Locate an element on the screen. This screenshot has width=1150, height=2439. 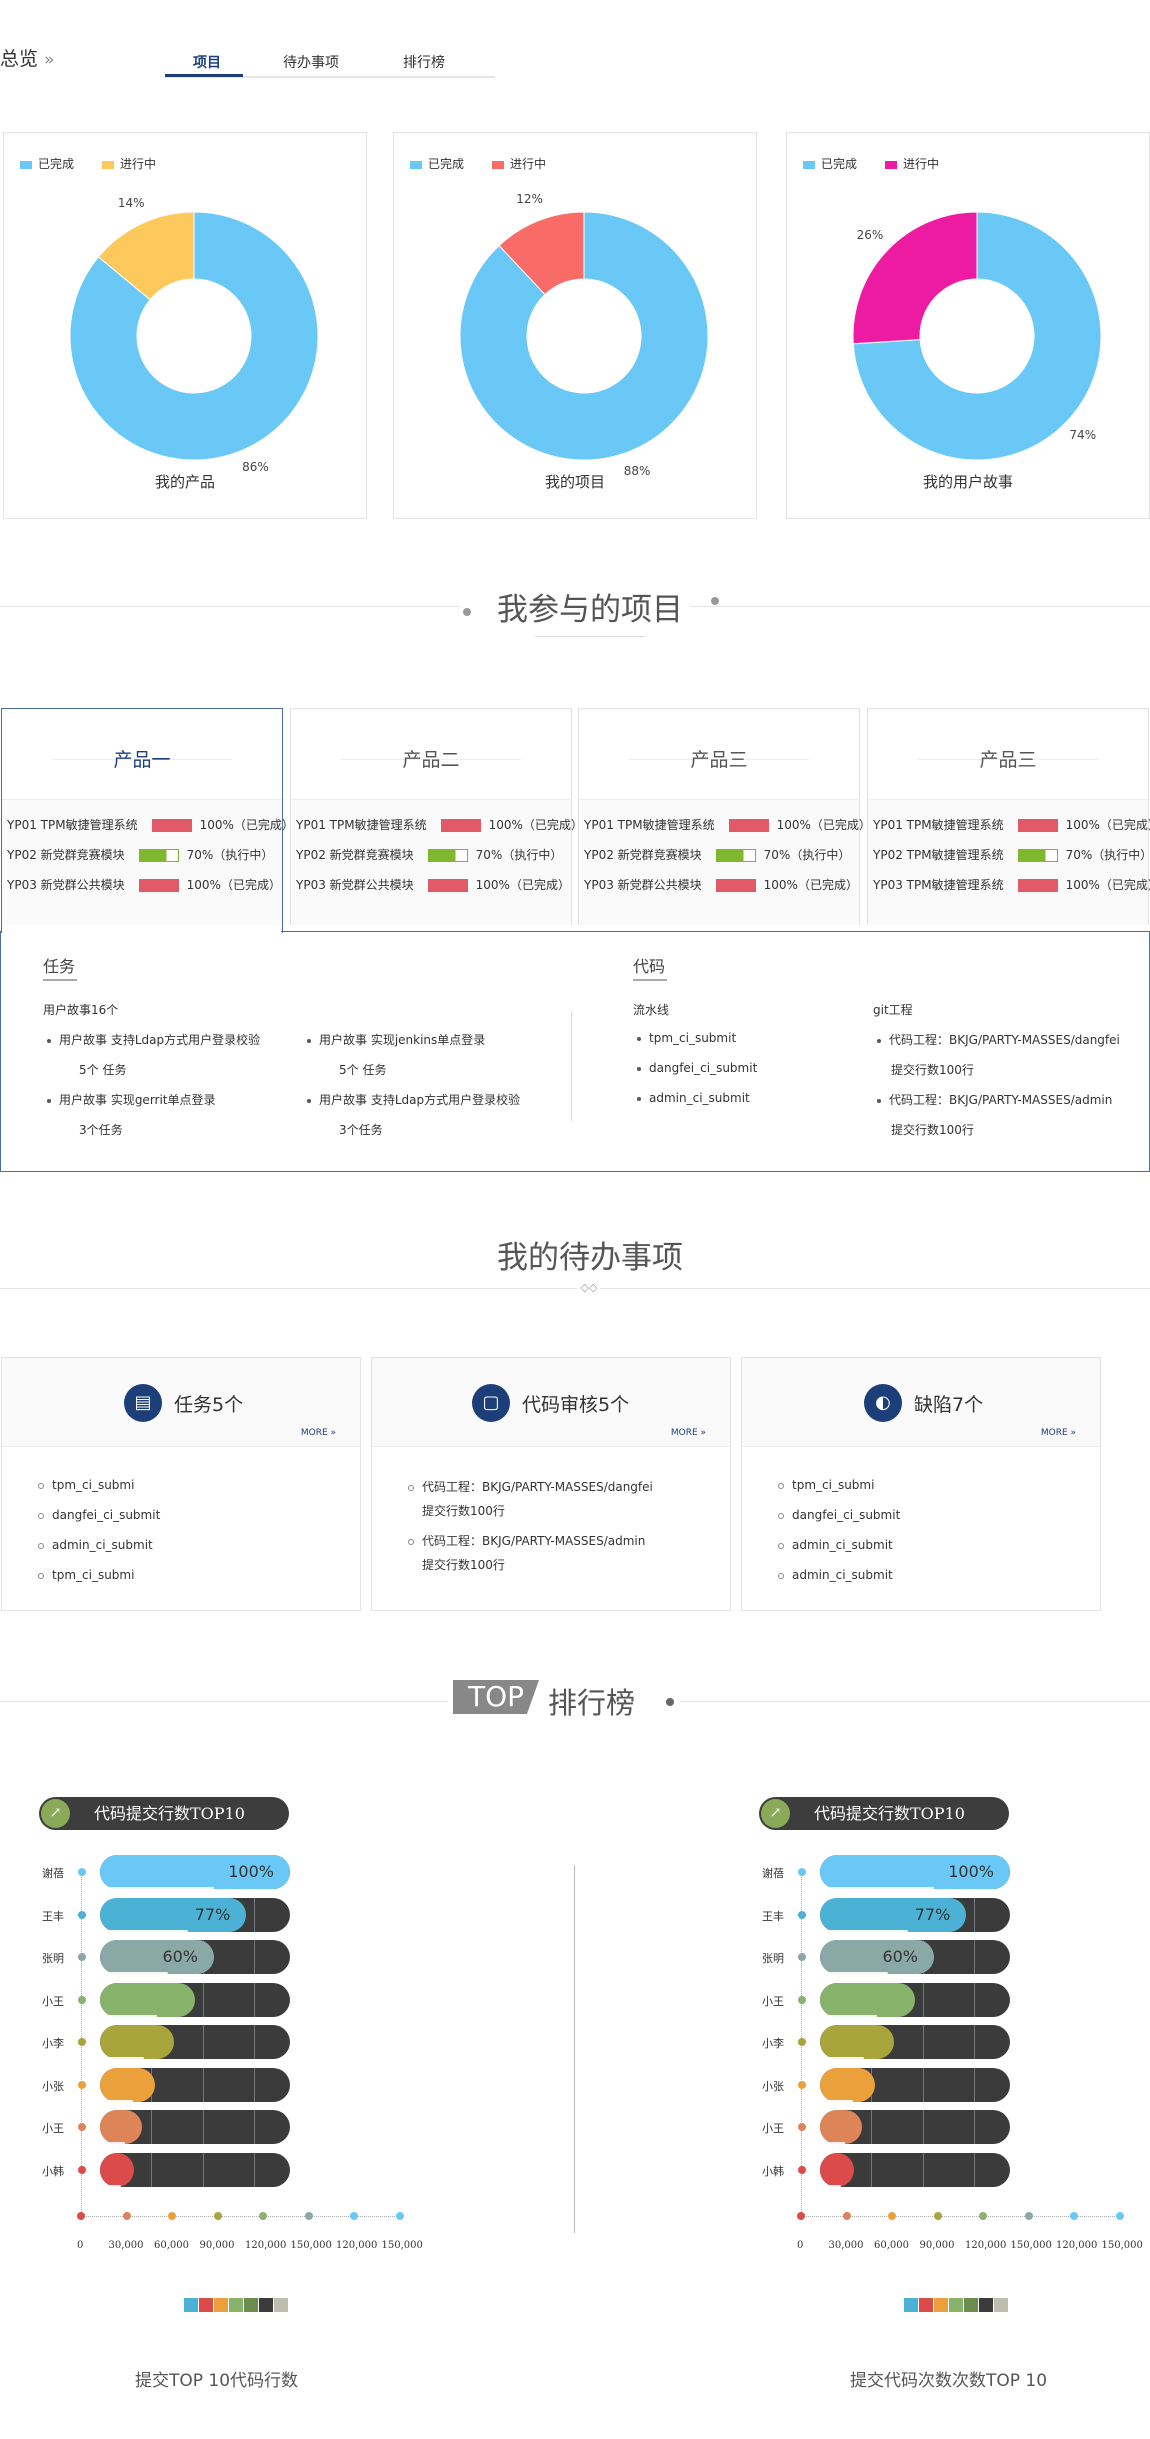
category-label: 小韩 is located at coordinates (773, 2171).